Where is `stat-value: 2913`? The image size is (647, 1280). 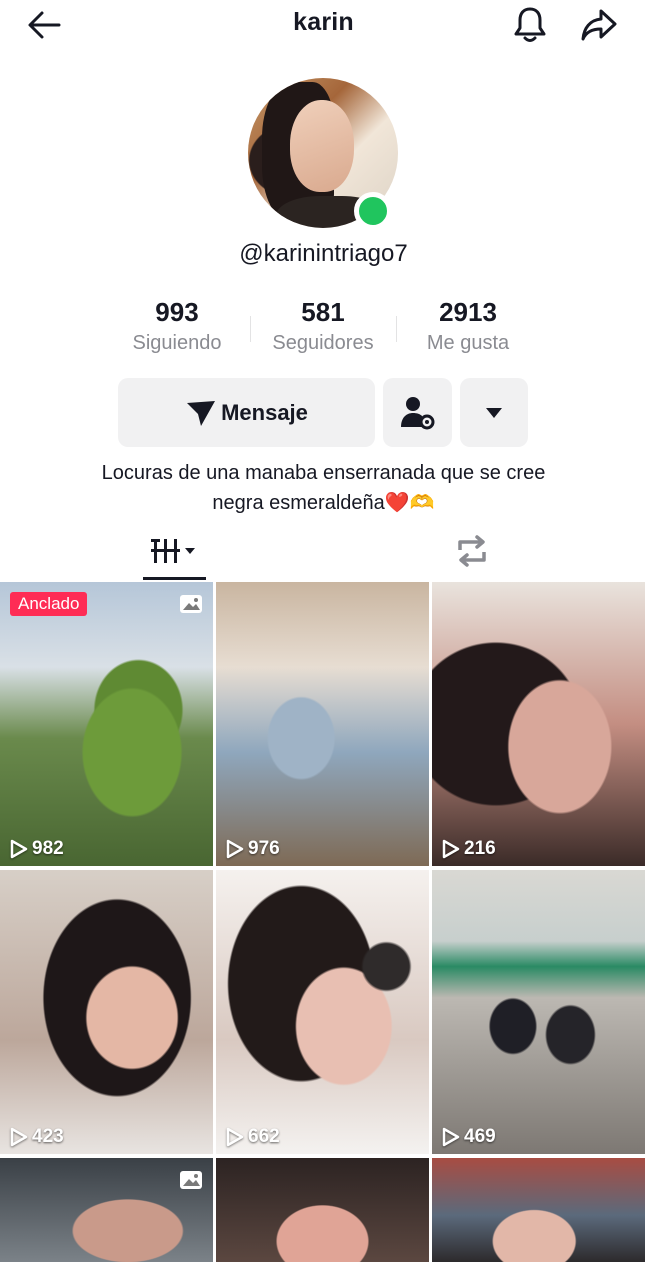
stat-value: 2913 is located at coordinates (468, 312).